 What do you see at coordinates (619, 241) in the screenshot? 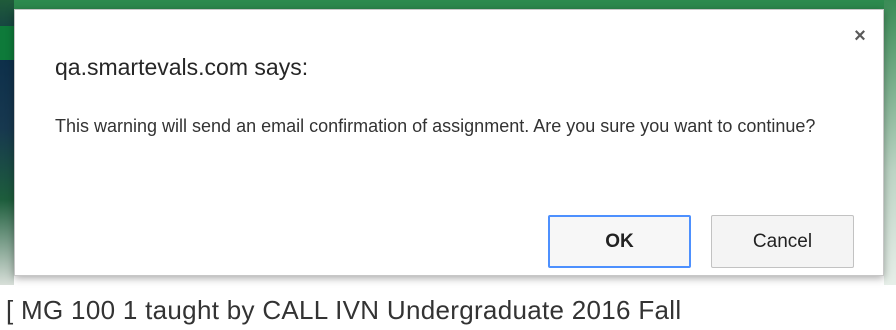
I see `ok-button: OK` at bounding box center [619, 241].